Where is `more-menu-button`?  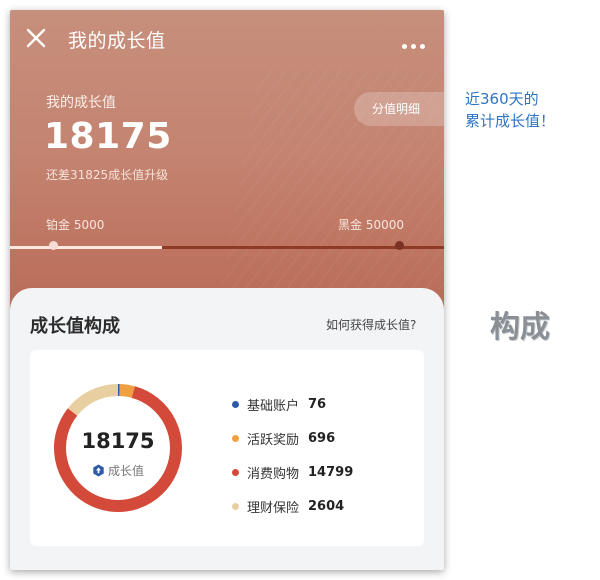 more-menu-button is located at coordinates (416, 41).